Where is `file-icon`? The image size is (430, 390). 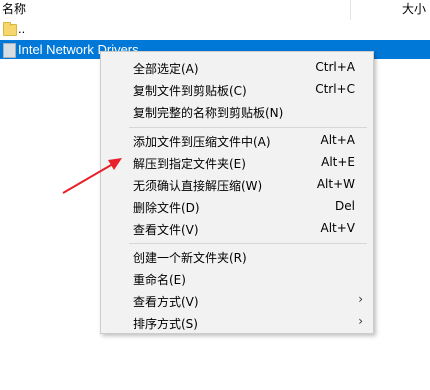 file-icon is located at coordinates (9, 50).